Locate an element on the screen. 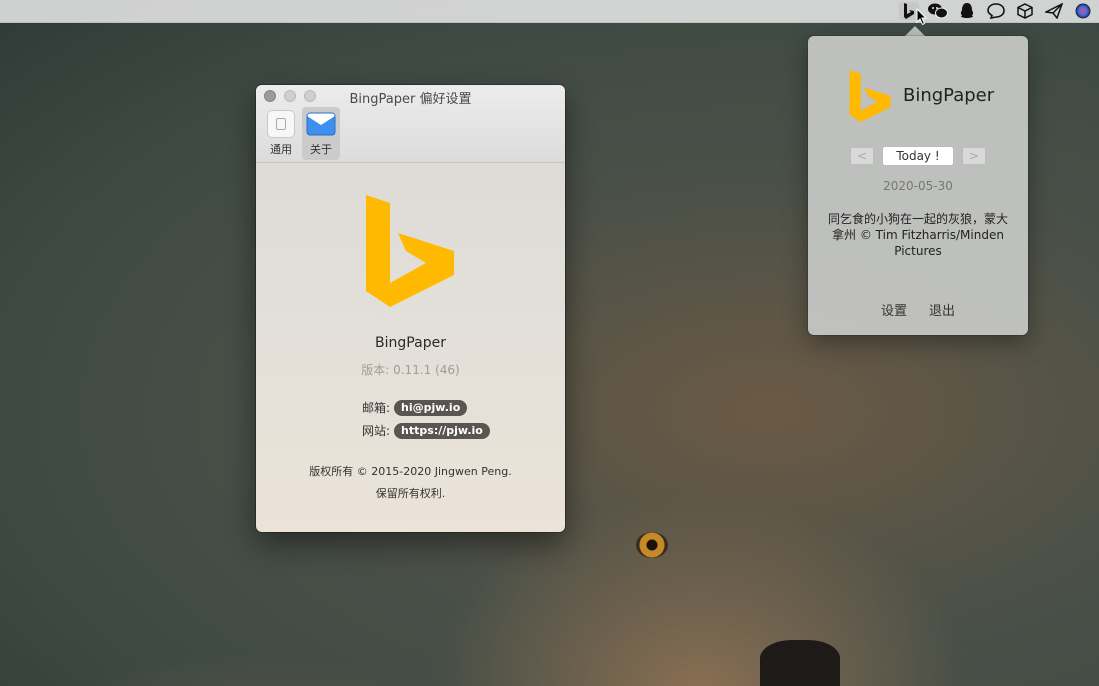 The height and width of the screenshot is (686, 1099). chevron-left-icon: < is located at coordinates (862, 156).